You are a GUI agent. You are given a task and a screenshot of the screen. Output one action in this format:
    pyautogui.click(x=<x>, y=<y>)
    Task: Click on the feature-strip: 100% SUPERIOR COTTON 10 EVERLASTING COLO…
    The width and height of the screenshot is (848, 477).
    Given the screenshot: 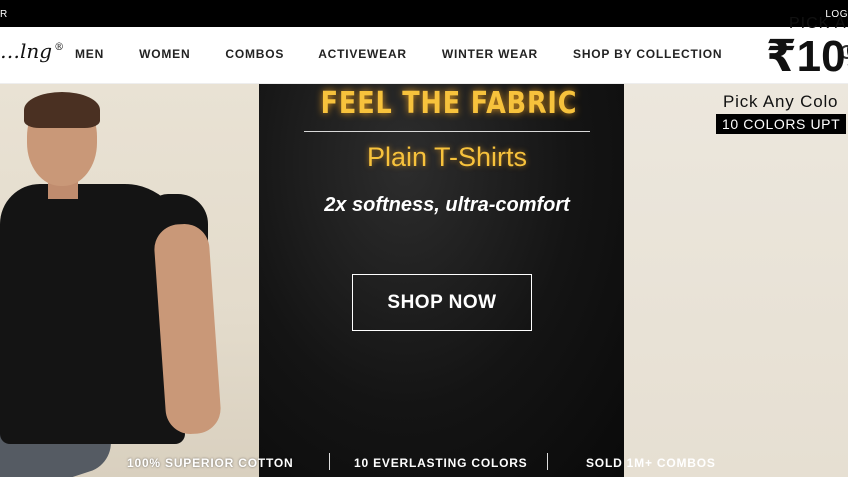 What is the action you would take?
    pyautogui.click(x=424, y=463)
    